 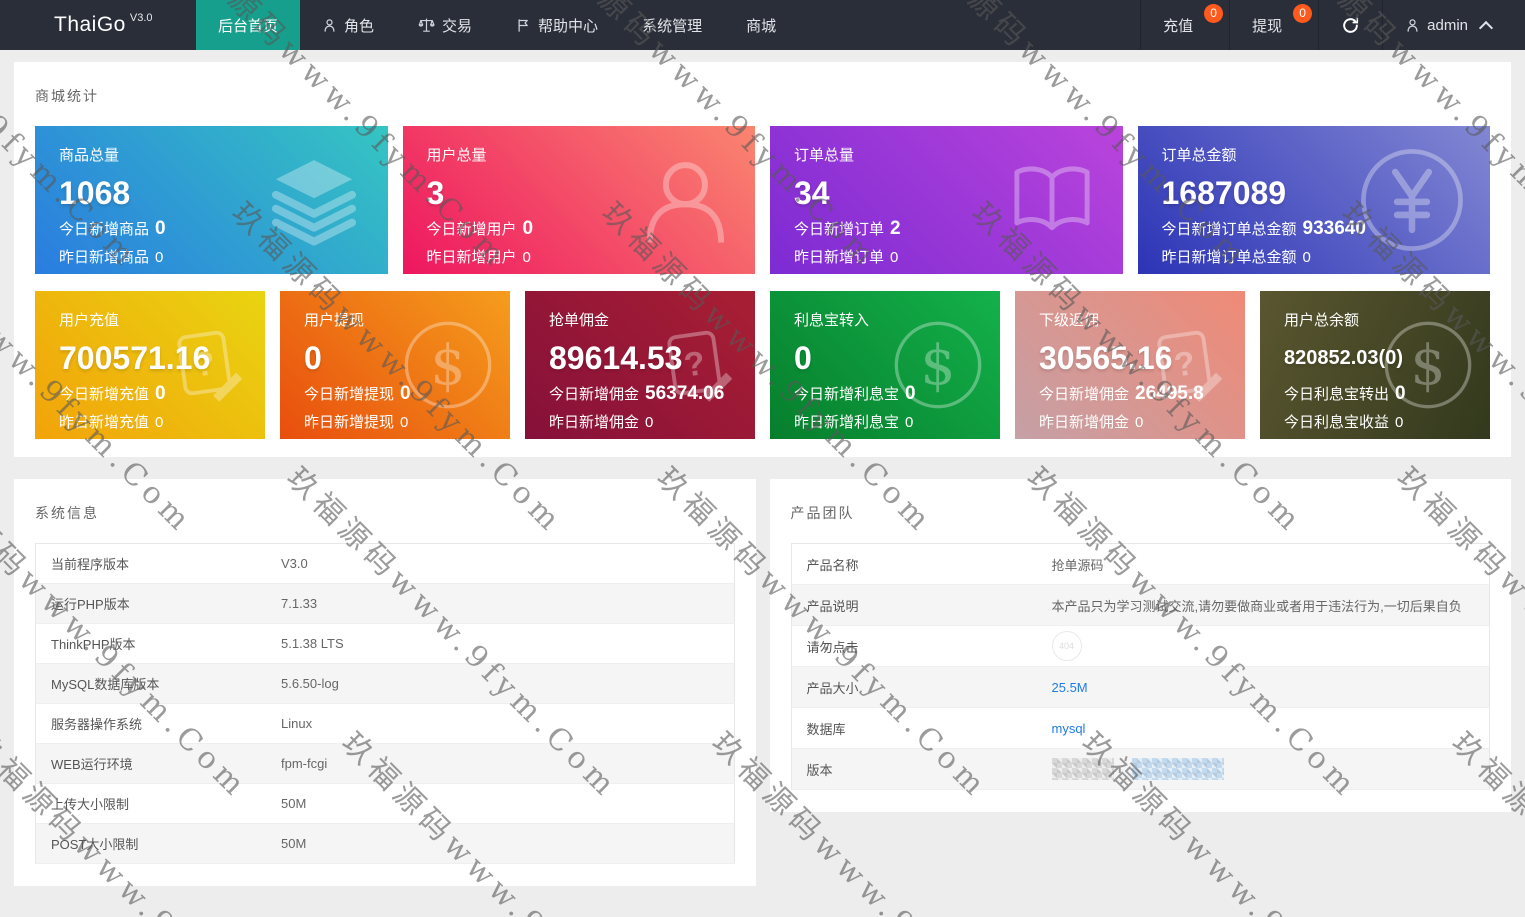 I want to click on withdraw-label: 提现, so click(x=1267, y=26).